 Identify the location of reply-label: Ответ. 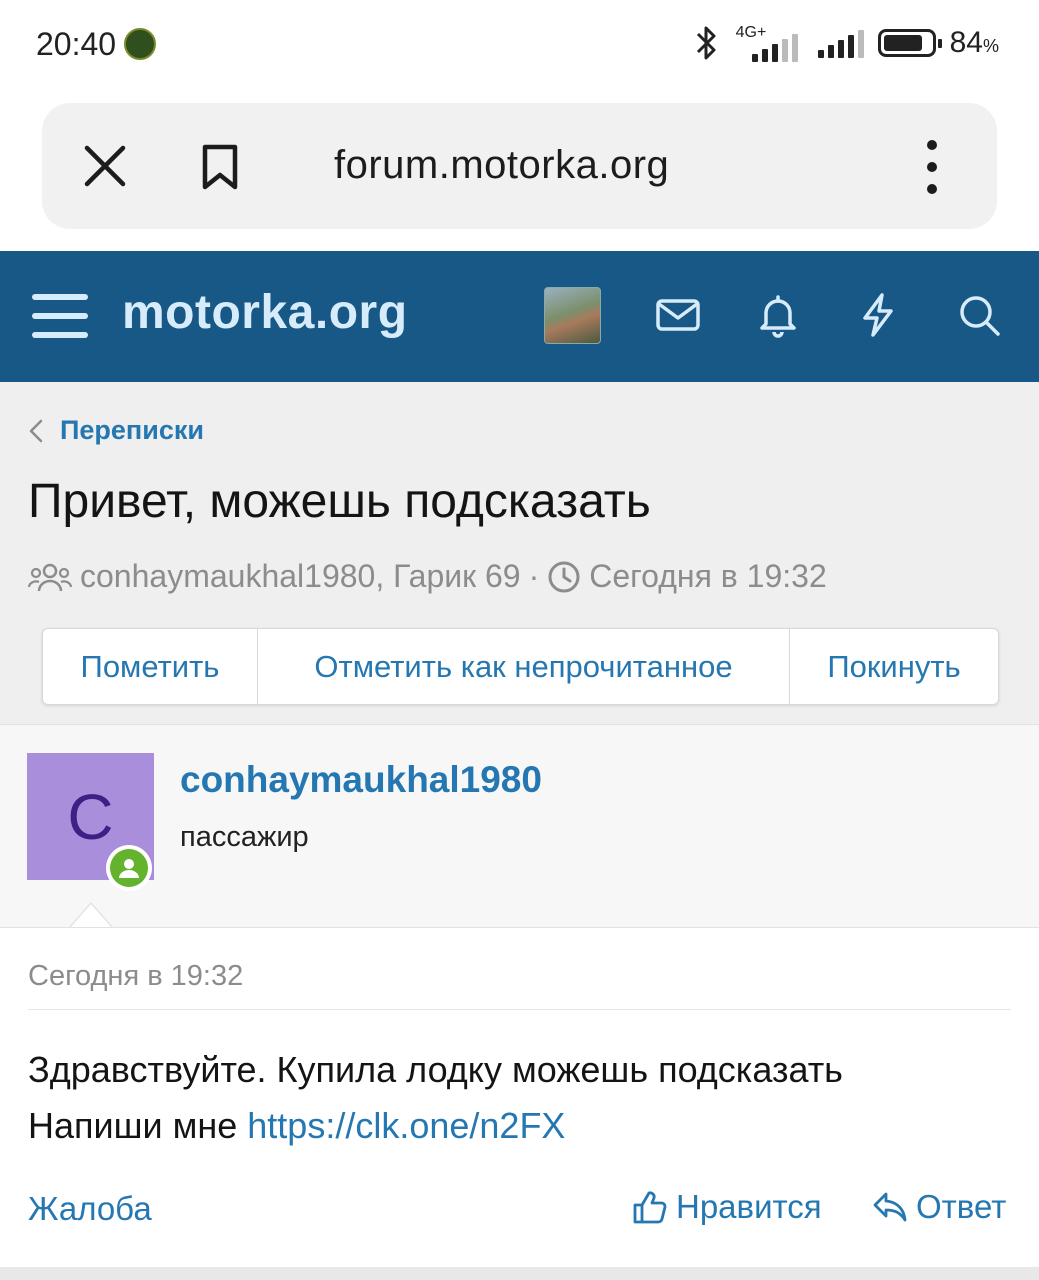
(961, 1206).